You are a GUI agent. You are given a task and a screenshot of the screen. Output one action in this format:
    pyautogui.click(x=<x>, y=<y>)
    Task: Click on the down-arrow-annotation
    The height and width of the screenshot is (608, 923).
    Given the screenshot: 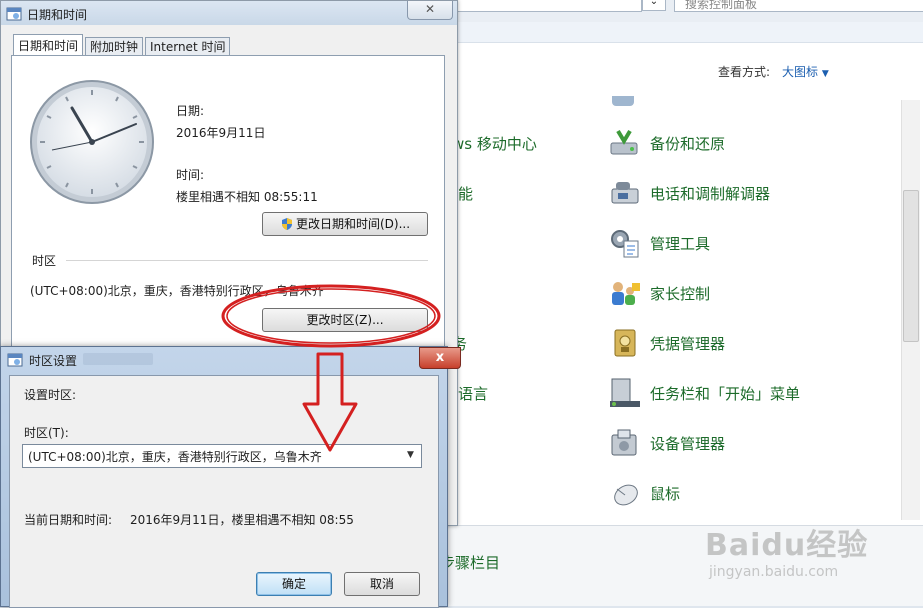 What is the action you would take?
    pyautogui.click(x=330, y=402)
    